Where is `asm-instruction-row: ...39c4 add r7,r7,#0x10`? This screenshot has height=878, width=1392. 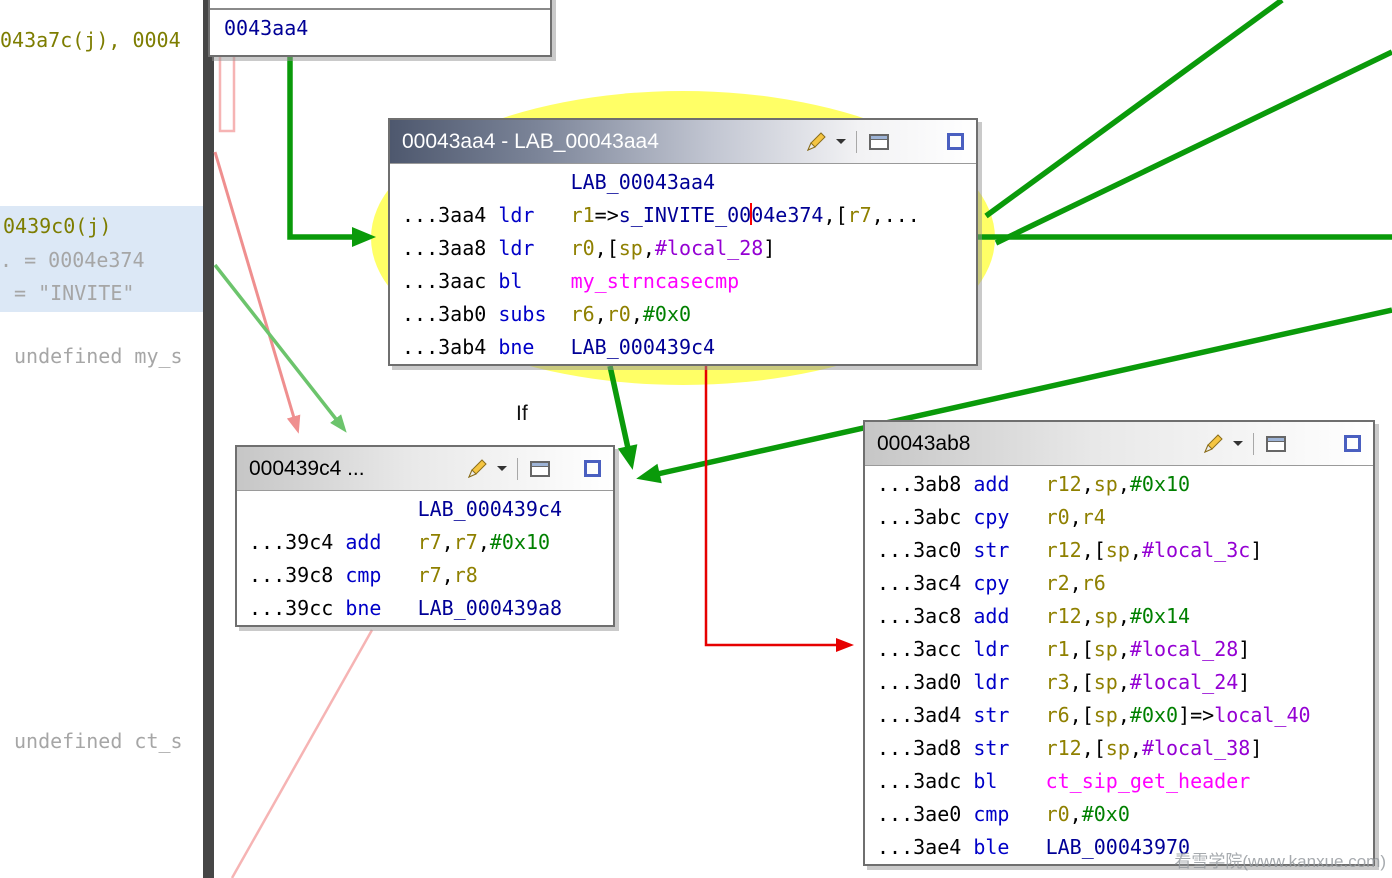
asm-instruction-row: ...39c4 add r7,r7,#0x10 is located at coordinates (425, 542).